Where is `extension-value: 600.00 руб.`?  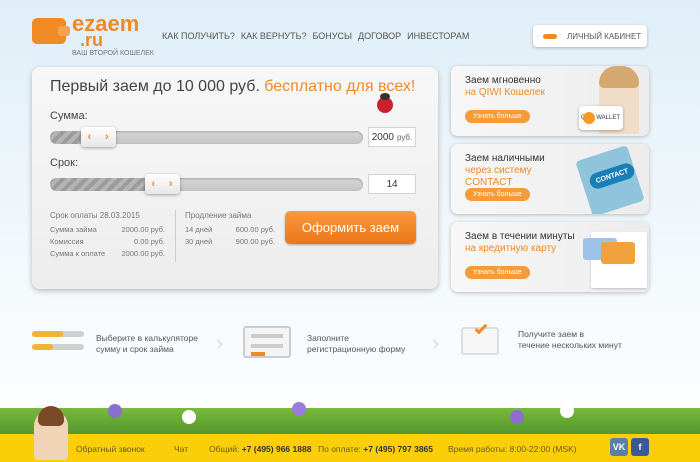 extension-value: 600.00 руб. is located at coordinates (255, 229).